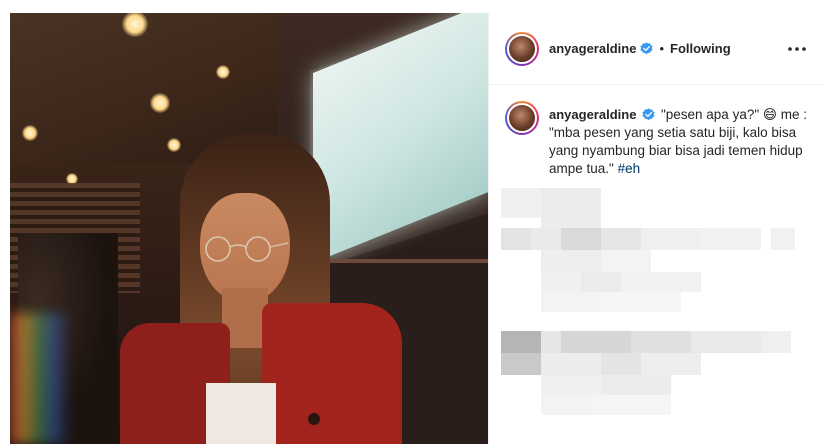 The width and height of the screenshot is (830, 444). I want to click on glasses-shape, so click(247, 249).